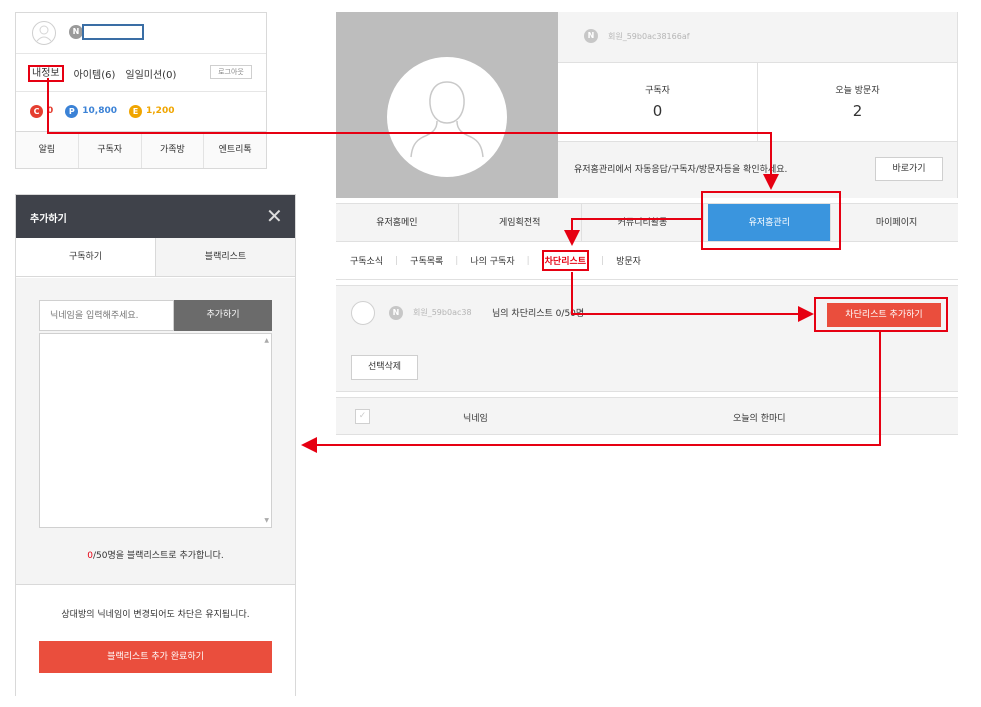  I want to click on arrow-add-to-popup, so click(591, 392).